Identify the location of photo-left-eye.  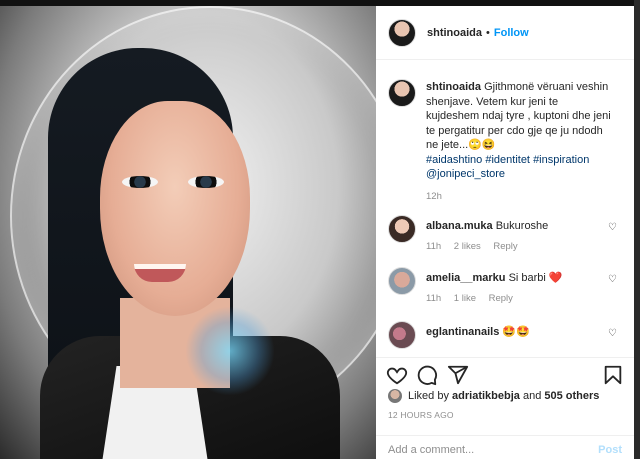
(140, 182).